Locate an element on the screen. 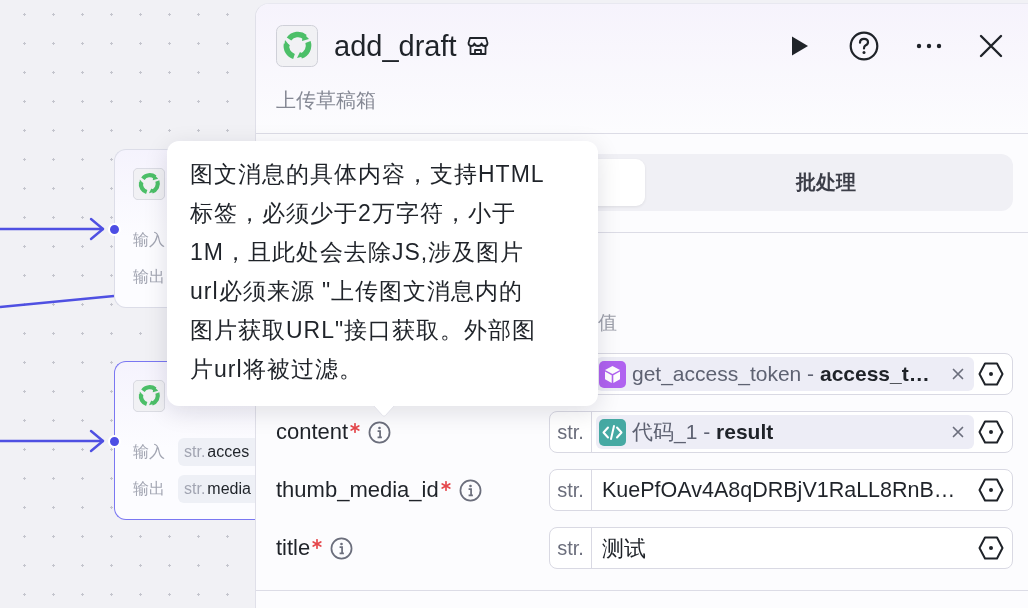 This screenshot has width=1028, height=608. variable-name: acces is located at coordinates (228, 452).